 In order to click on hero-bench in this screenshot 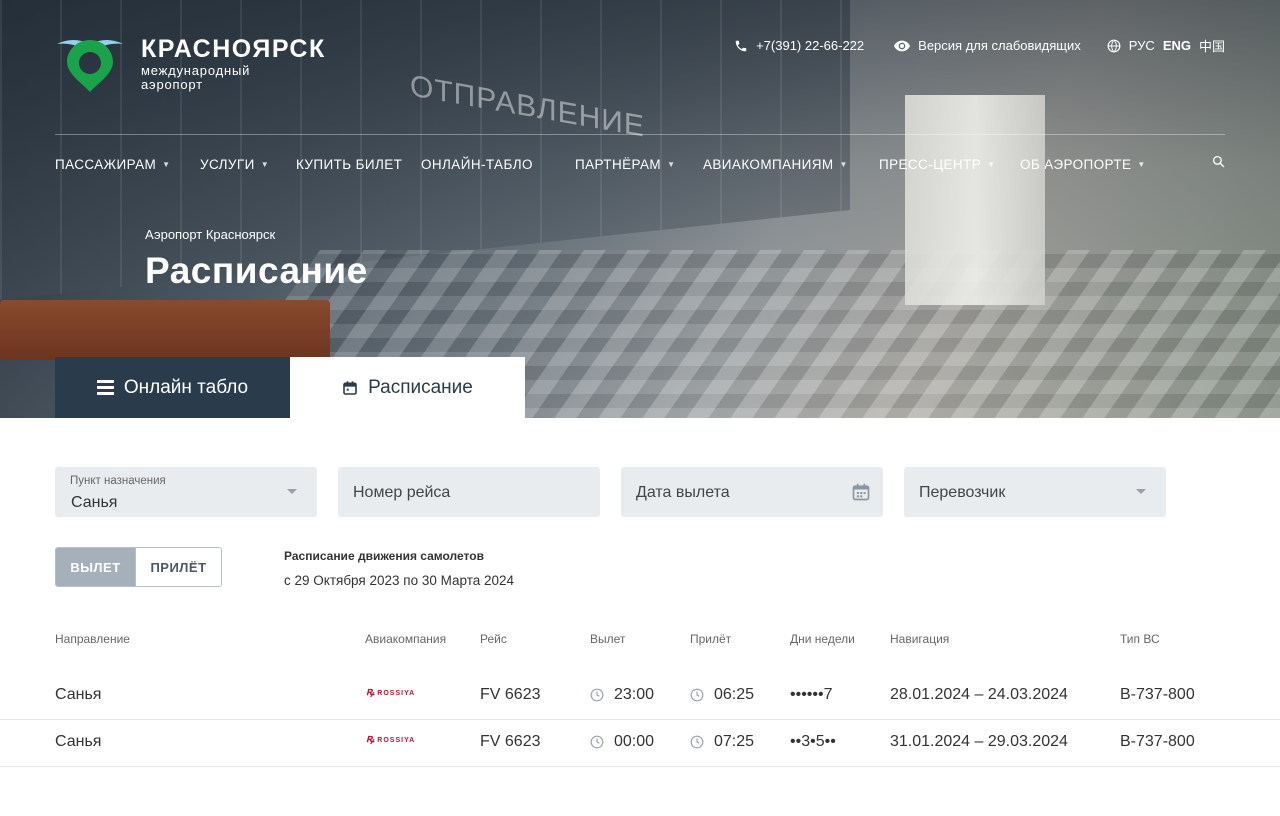, I will do `click(165, 330)`.